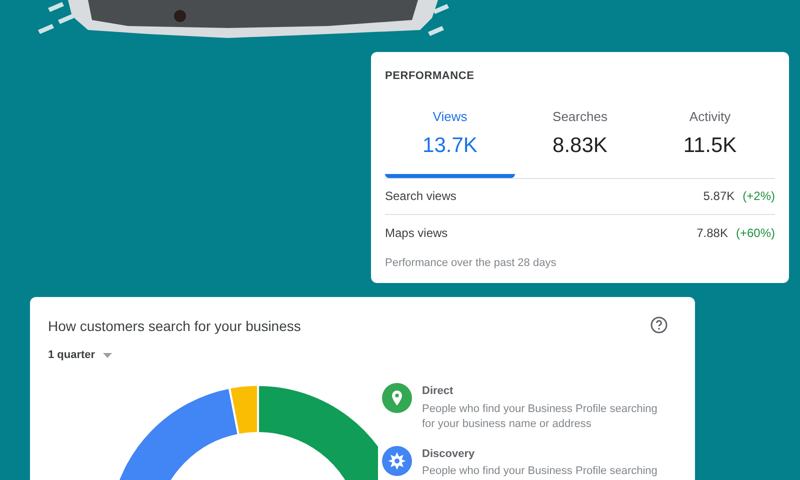  Describe the element at coordinates (430, 76) in the screenshot. I see `card-title: PERFORMANCE` at that location.